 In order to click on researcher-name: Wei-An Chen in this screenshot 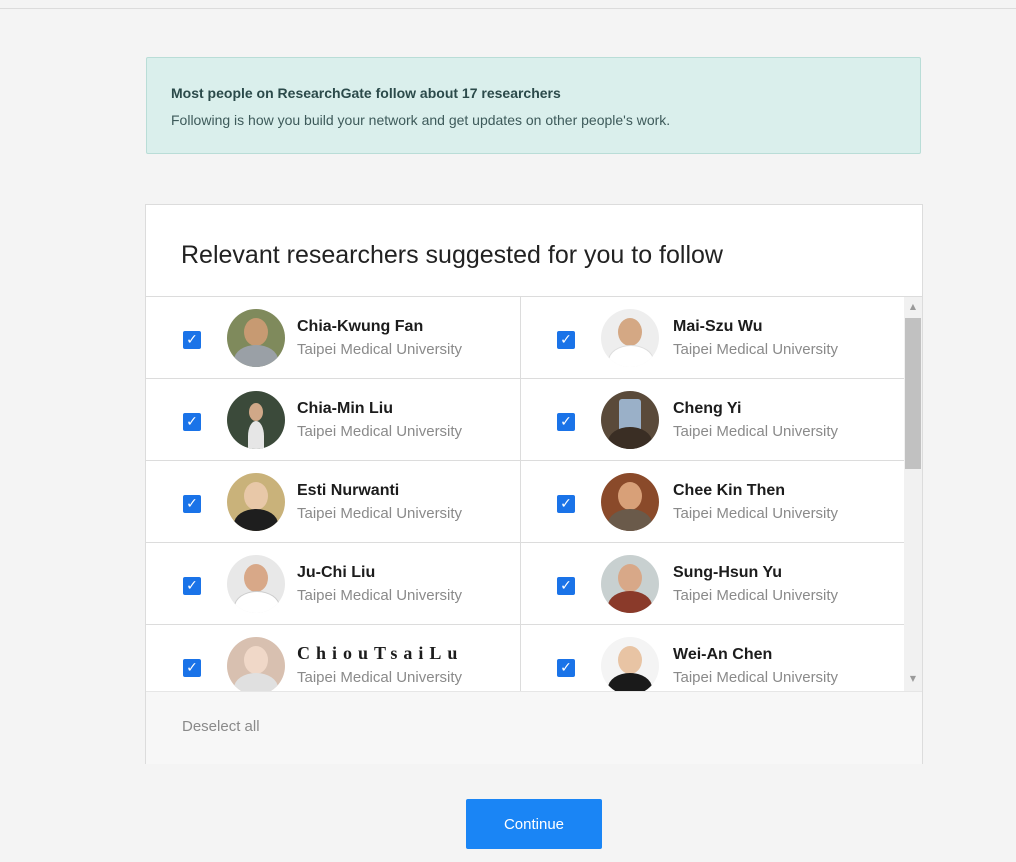, I will do `click(722, 655)`.